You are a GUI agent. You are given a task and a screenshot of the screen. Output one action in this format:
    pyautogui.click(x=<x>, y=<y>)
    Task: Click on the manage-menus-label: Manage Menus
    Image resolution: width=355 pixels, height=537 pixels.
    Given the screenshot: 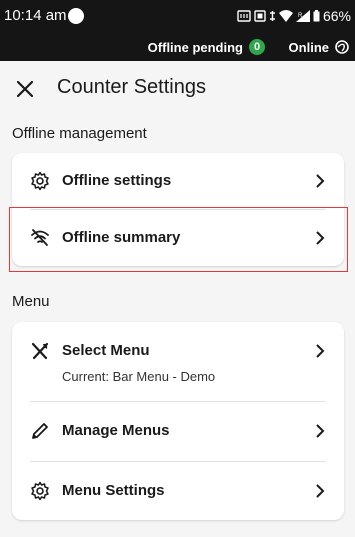 What is the action you would take?
    pyautogui.click(x=116, y=430)
    